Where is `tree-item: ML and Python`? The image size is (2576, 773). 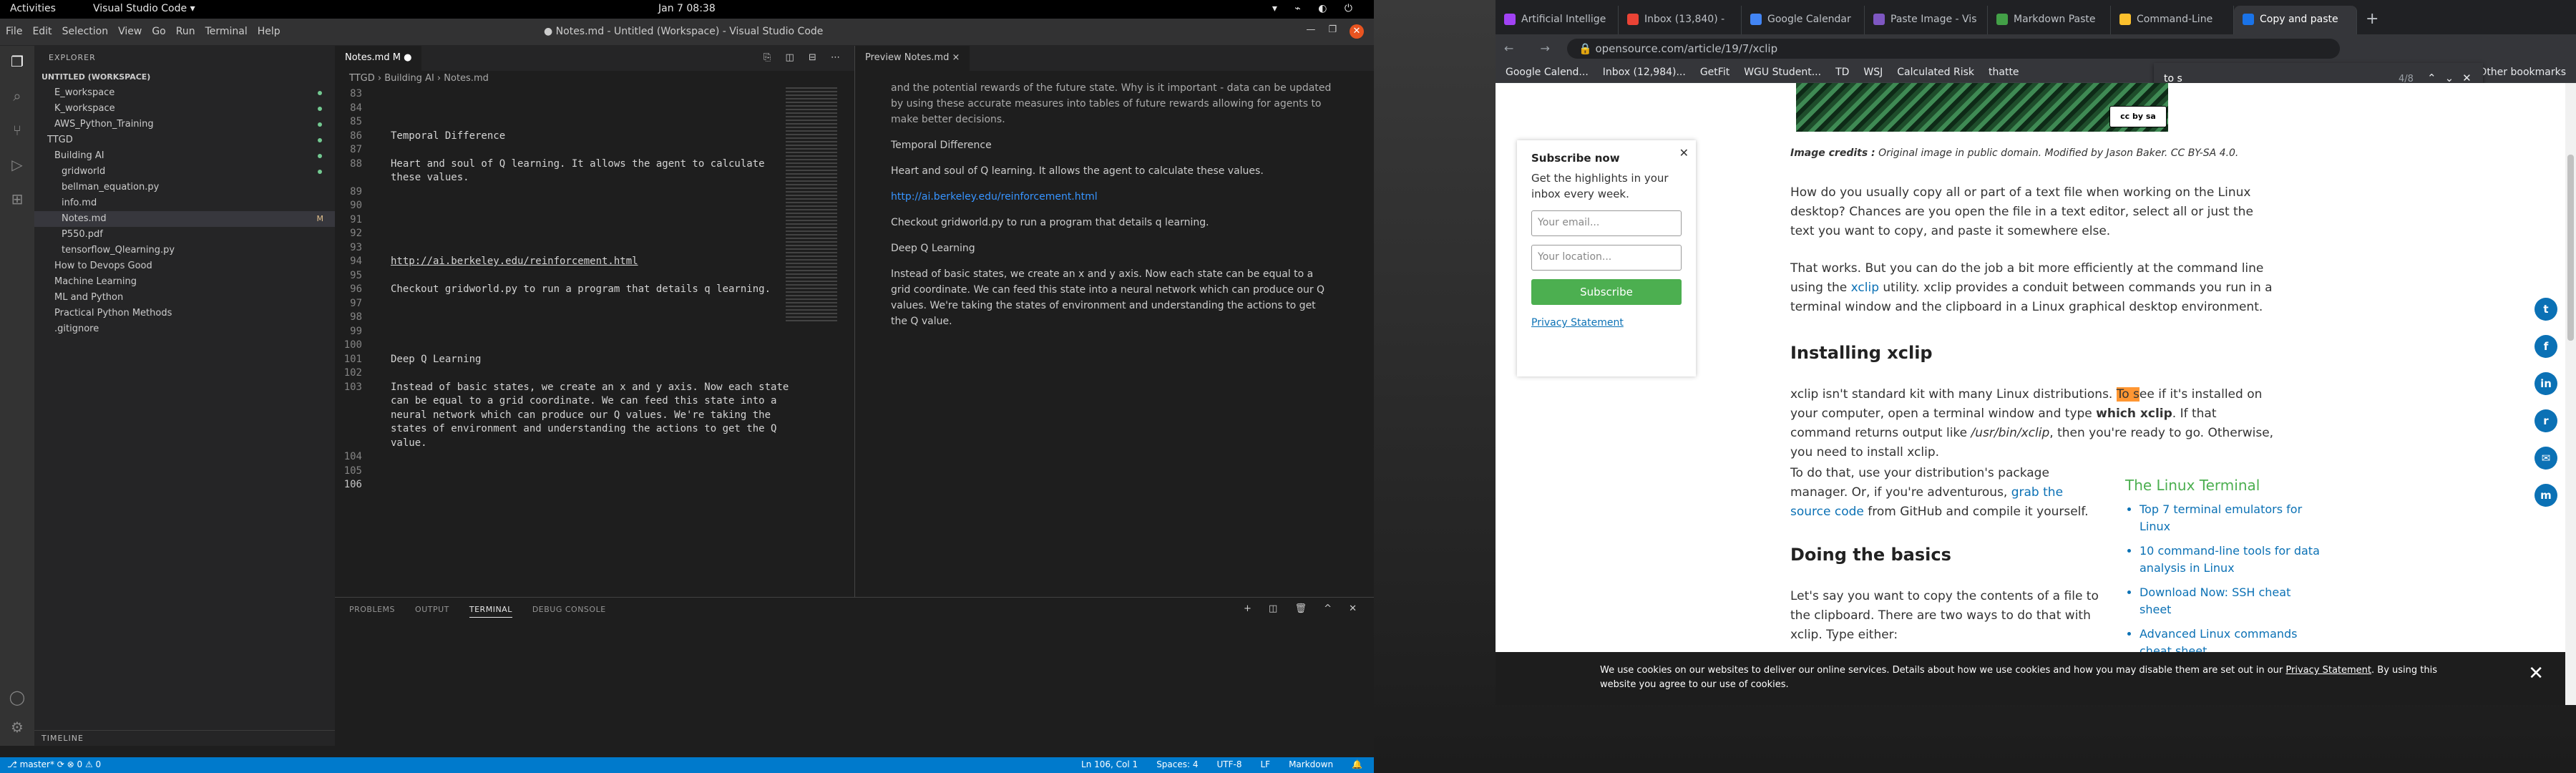 tree-item: ML and Python is located at coordinates (184, 298).